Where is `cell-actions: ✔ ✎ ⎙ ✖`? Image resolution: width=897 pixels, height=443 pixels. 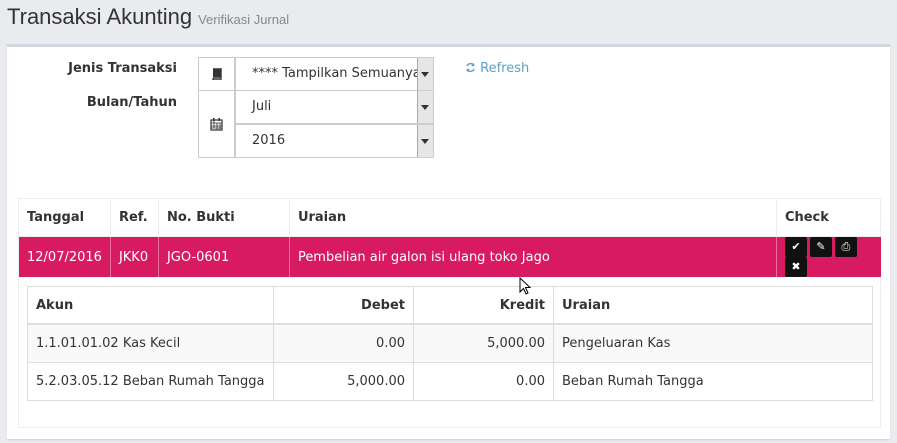
cell-actions: ✔ ✎ ⎙ ✖ is located at coordinates (828, 256).